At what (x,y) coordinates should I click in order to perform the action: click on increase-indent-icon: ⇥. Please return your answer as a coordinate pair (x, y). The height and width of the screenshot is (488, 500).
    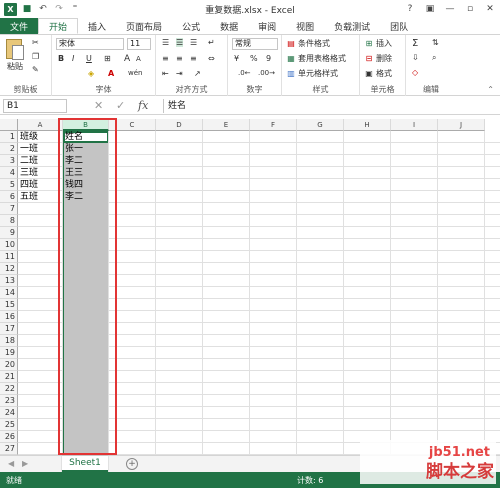
    Looking at the image, I should click on (179, 73).